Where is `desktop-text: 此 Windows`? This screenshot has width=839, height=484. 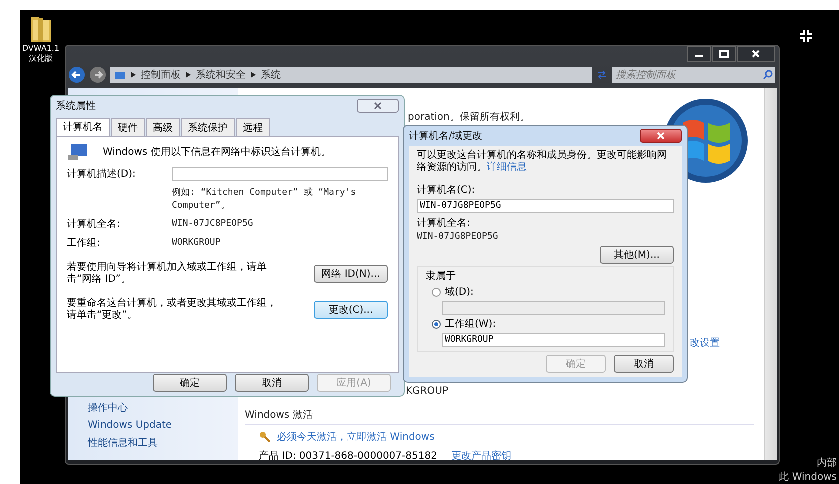 desktop-text: 此 Windows is located at coordinates (808, 477).